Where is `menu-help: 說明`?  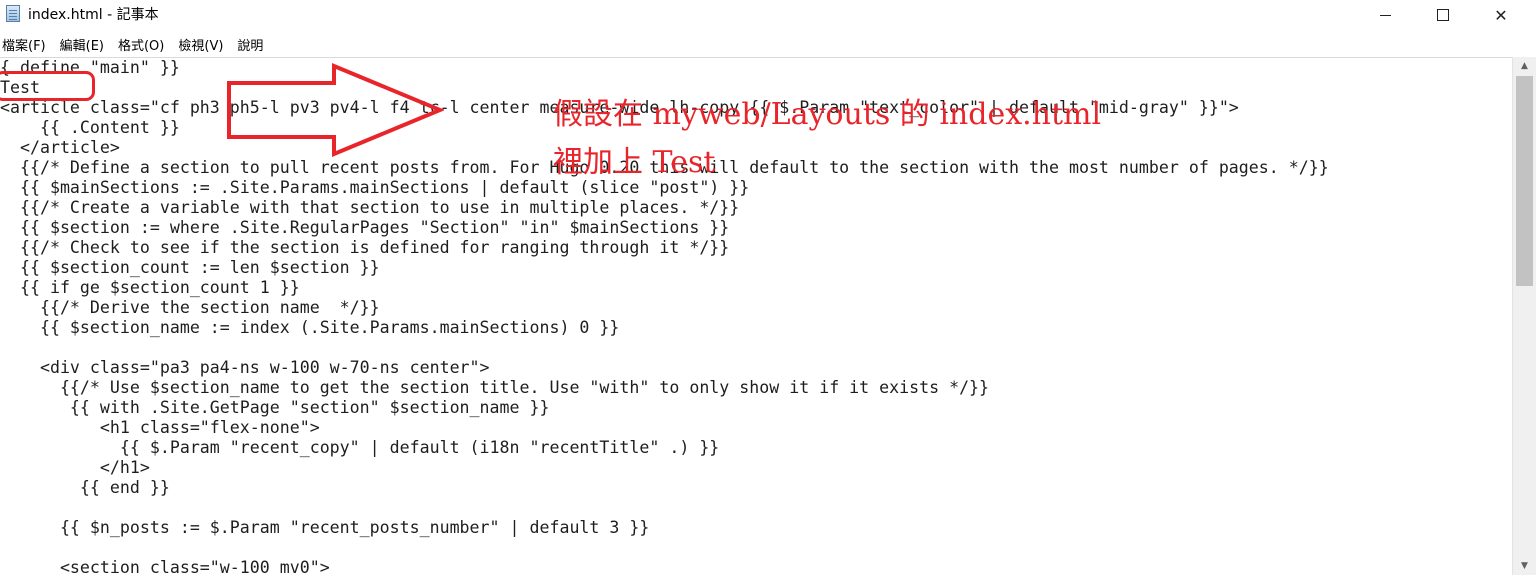 menu-help: 說明 is located at coordinates (252, 44).